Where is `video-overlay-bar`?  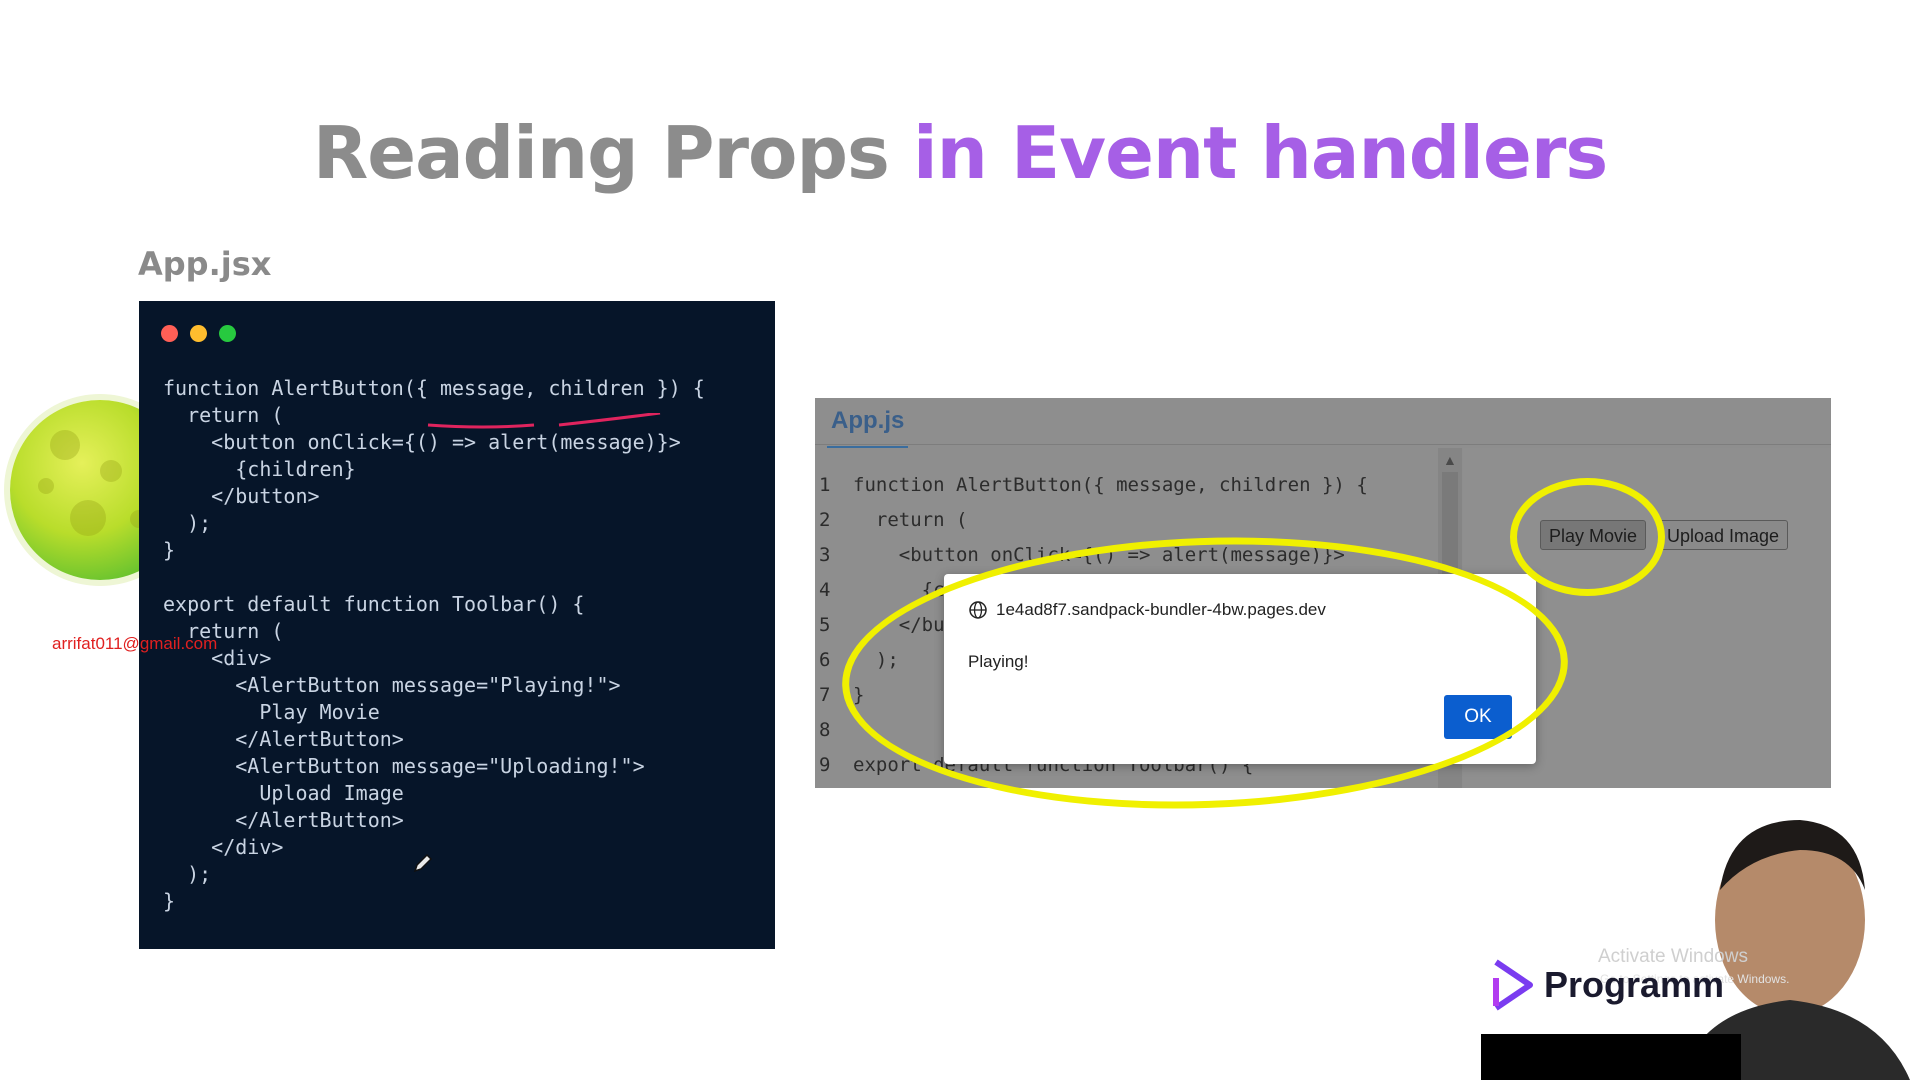 video-overlay-bar is located at coordinates (1611, 1057).